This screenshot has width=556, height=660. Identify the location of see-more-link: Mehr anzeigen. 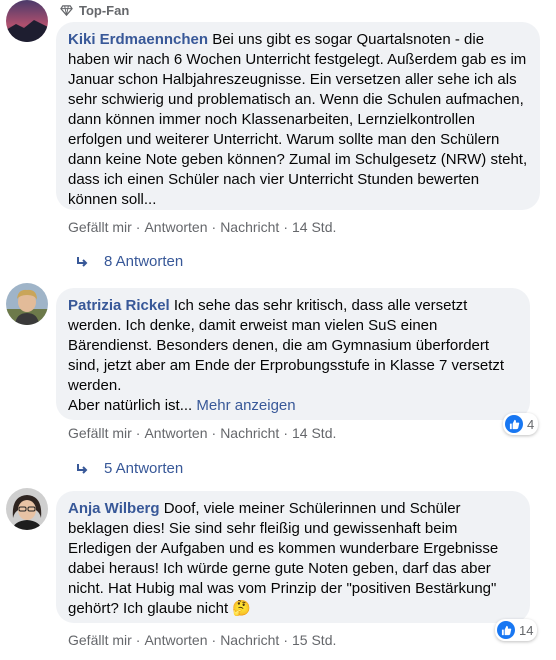
(245, 405).